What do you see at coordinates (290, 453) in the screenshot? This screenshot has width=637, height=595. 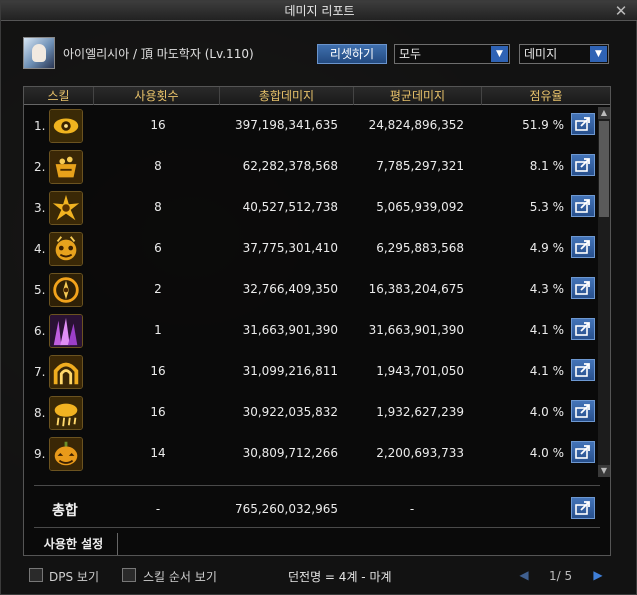 I see `row-total-damage: 30,809,712,266` at bounding box center [290, 453].